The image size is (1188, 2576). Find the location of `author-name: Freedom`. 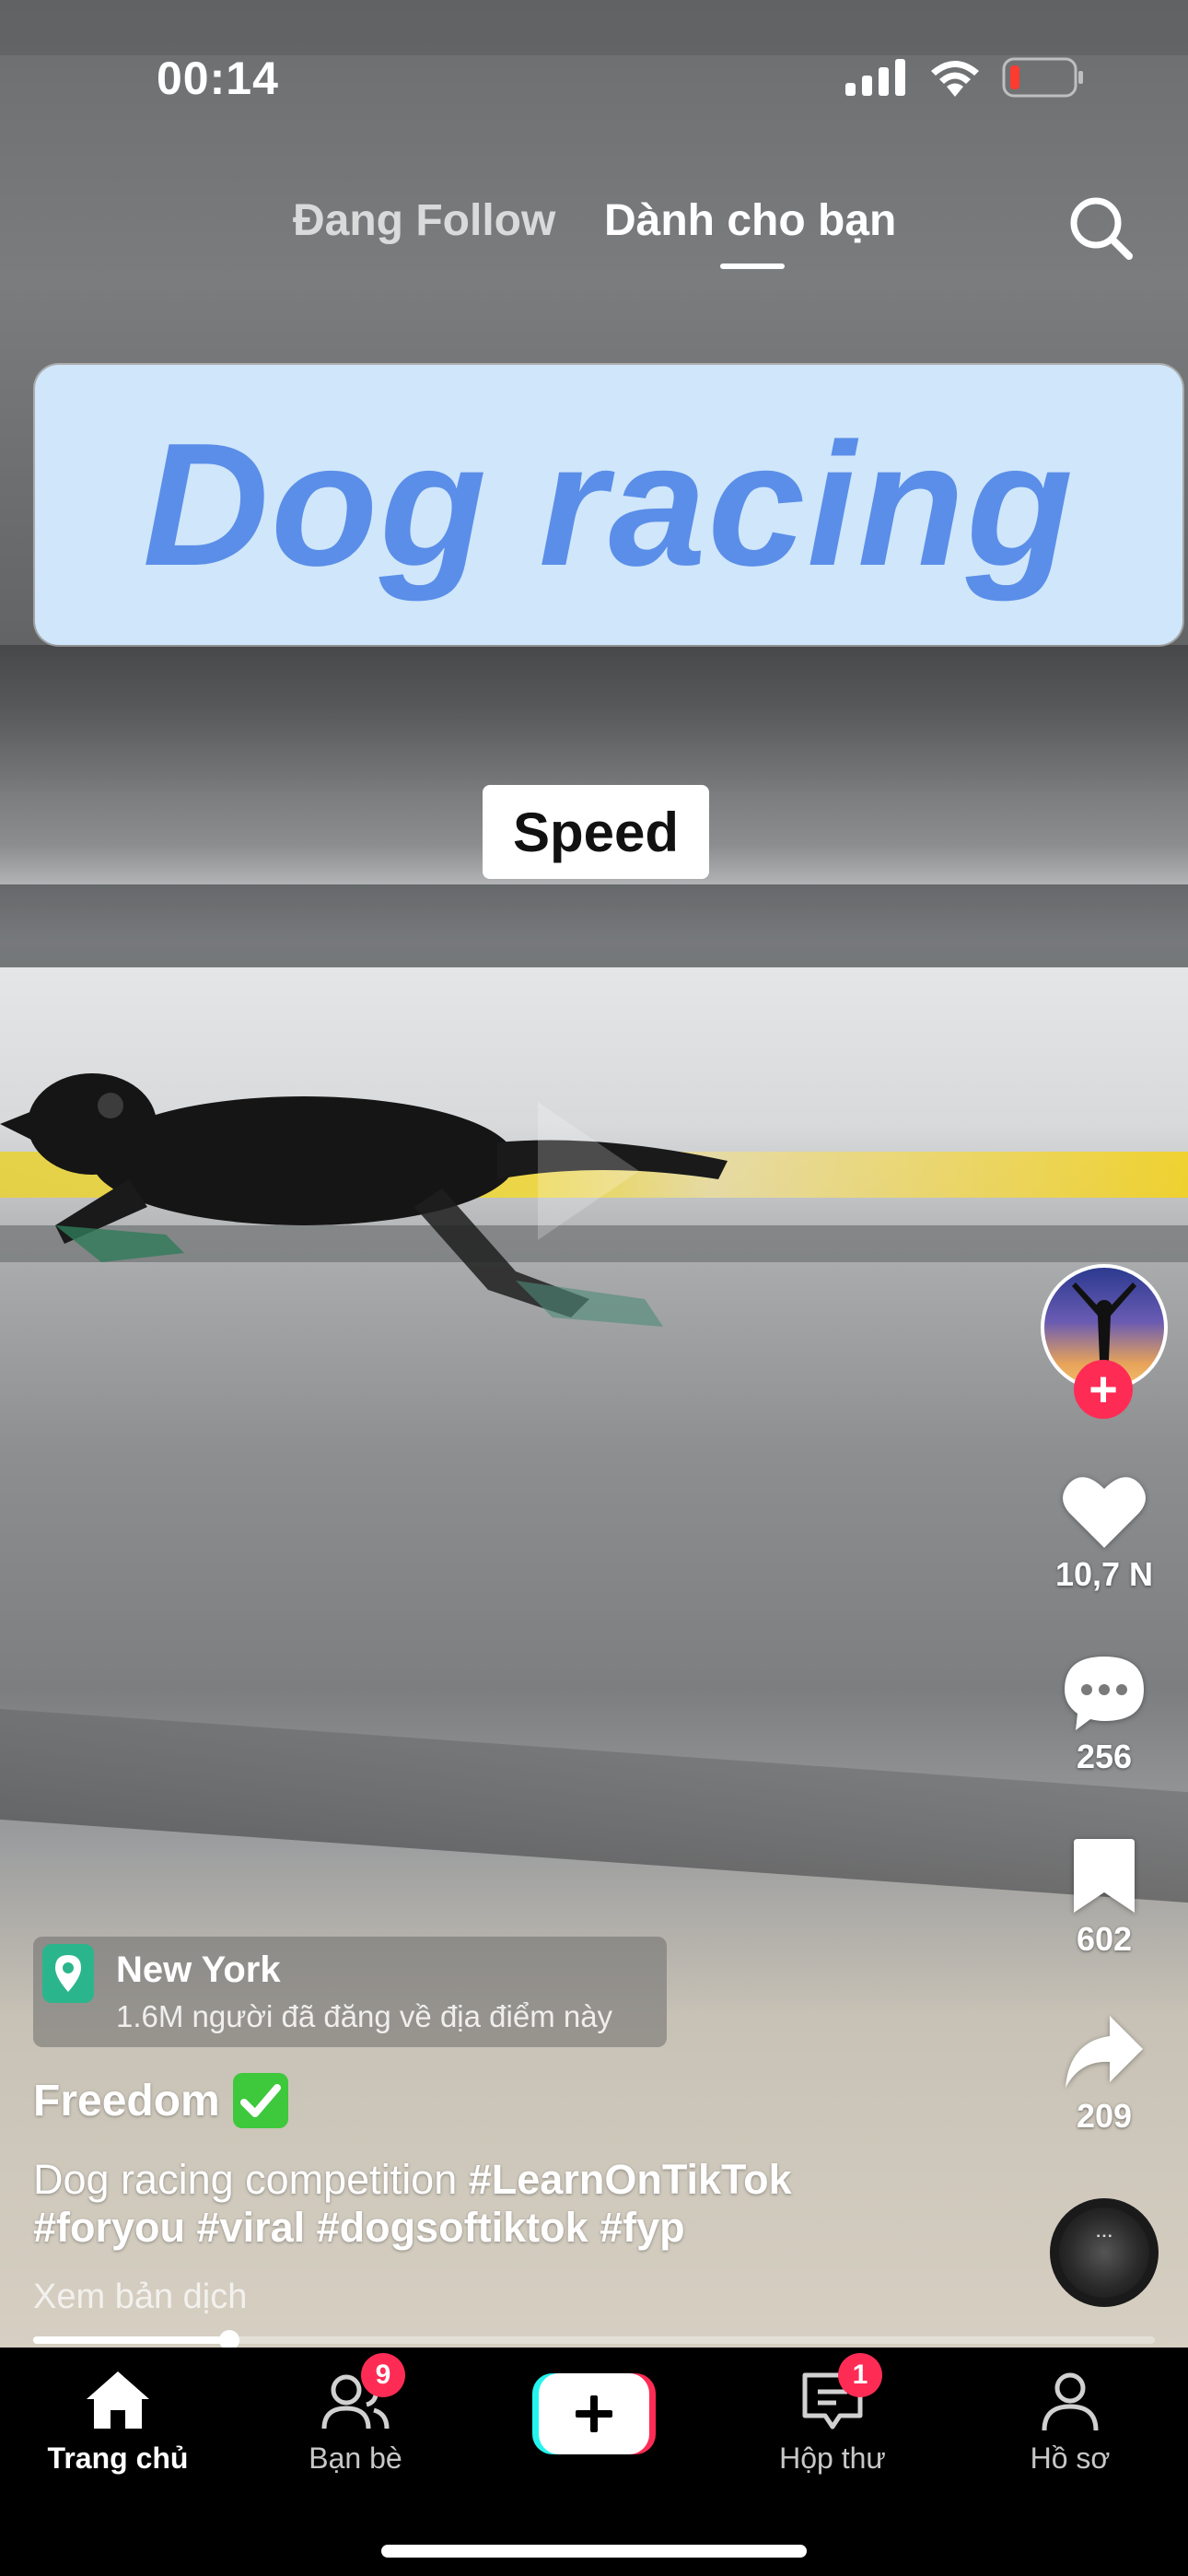

author-name: Freedom is located at coordinates (126, 2100).